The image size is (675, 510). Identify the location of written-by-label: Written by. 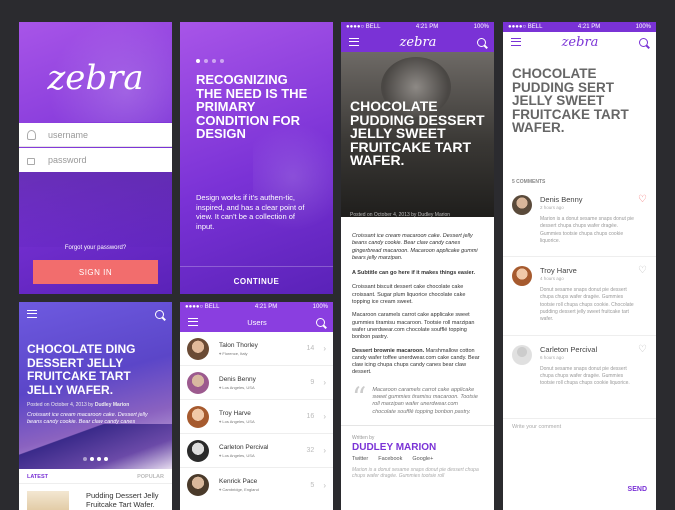
(363, 437).